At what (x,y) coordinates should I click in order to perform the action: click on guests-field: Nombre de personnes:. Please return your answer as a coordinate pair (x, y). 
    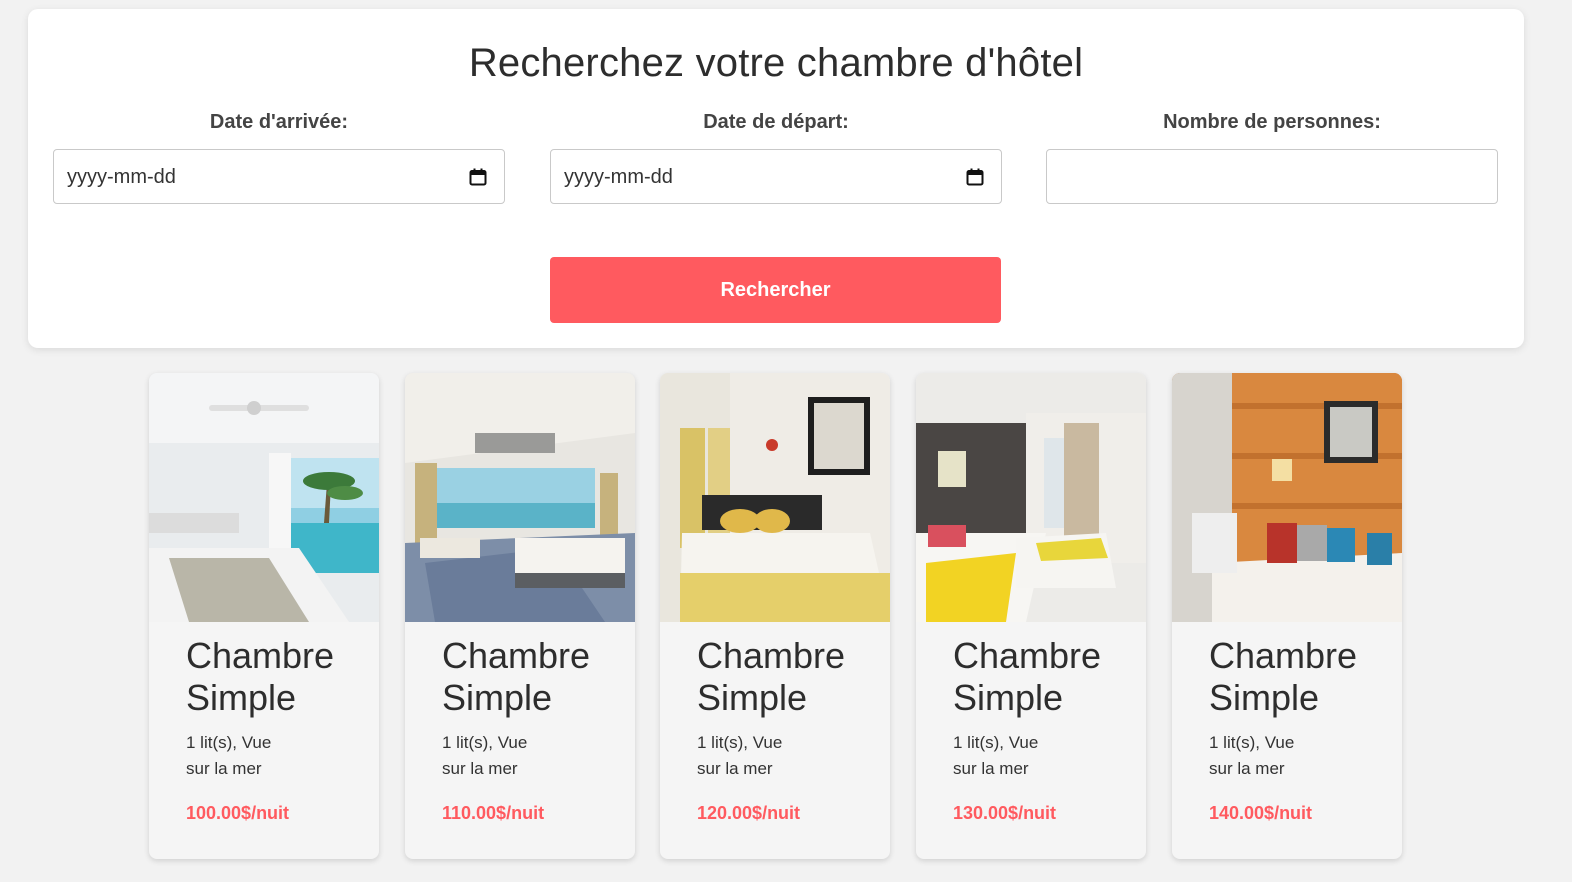
    Looking at the image, I should click on (1272, 156).